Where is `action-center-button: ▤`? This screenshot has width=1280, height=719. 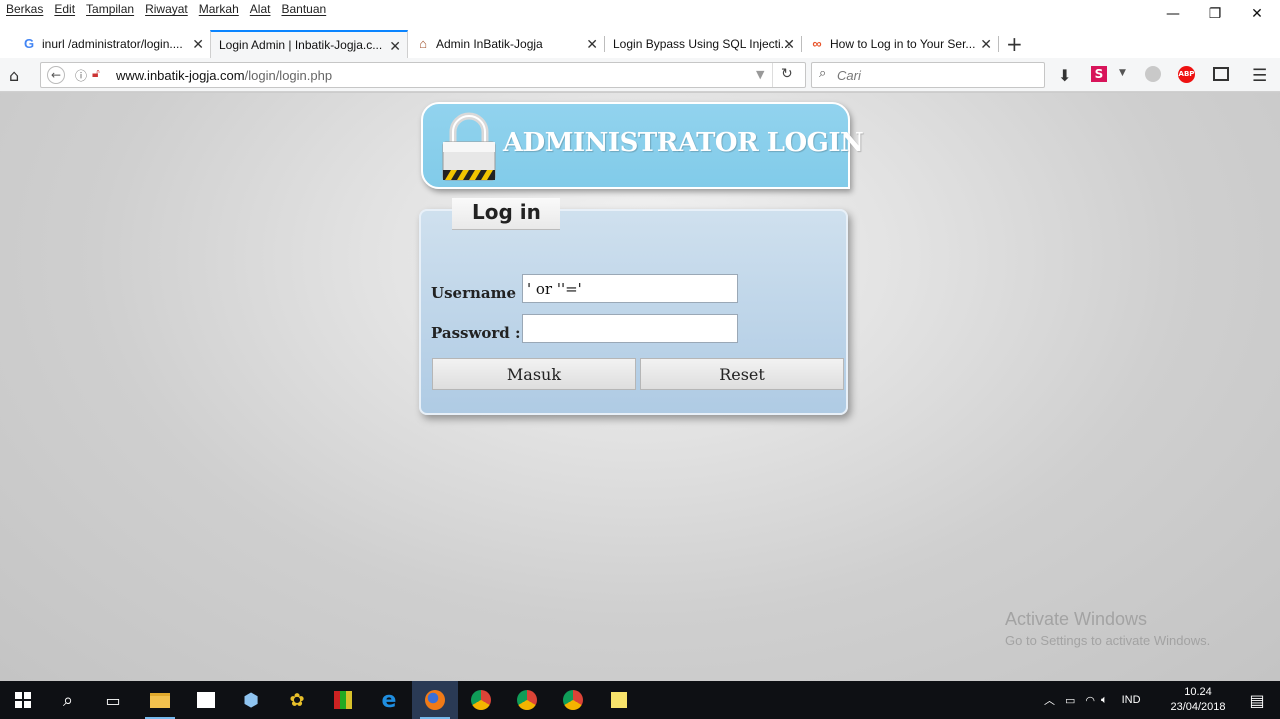 action-center-button: ▤ is located at coordinates (1257, 700).